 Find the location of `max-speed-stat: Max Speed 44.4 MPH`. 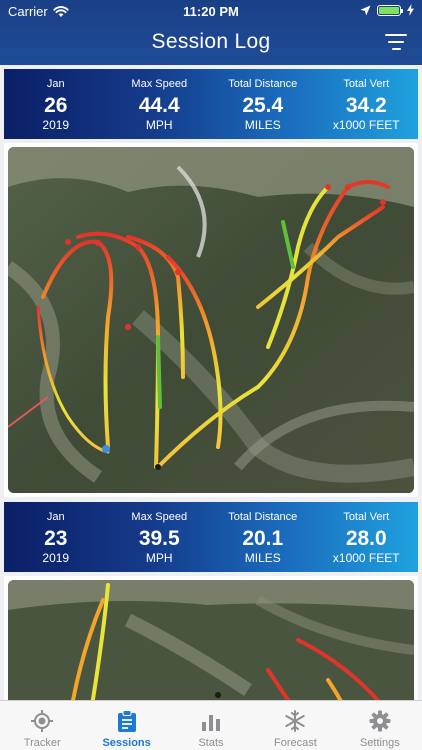

max-speed-stat: Max Speed 44.4 MPH is located at coordinates (160, 104).